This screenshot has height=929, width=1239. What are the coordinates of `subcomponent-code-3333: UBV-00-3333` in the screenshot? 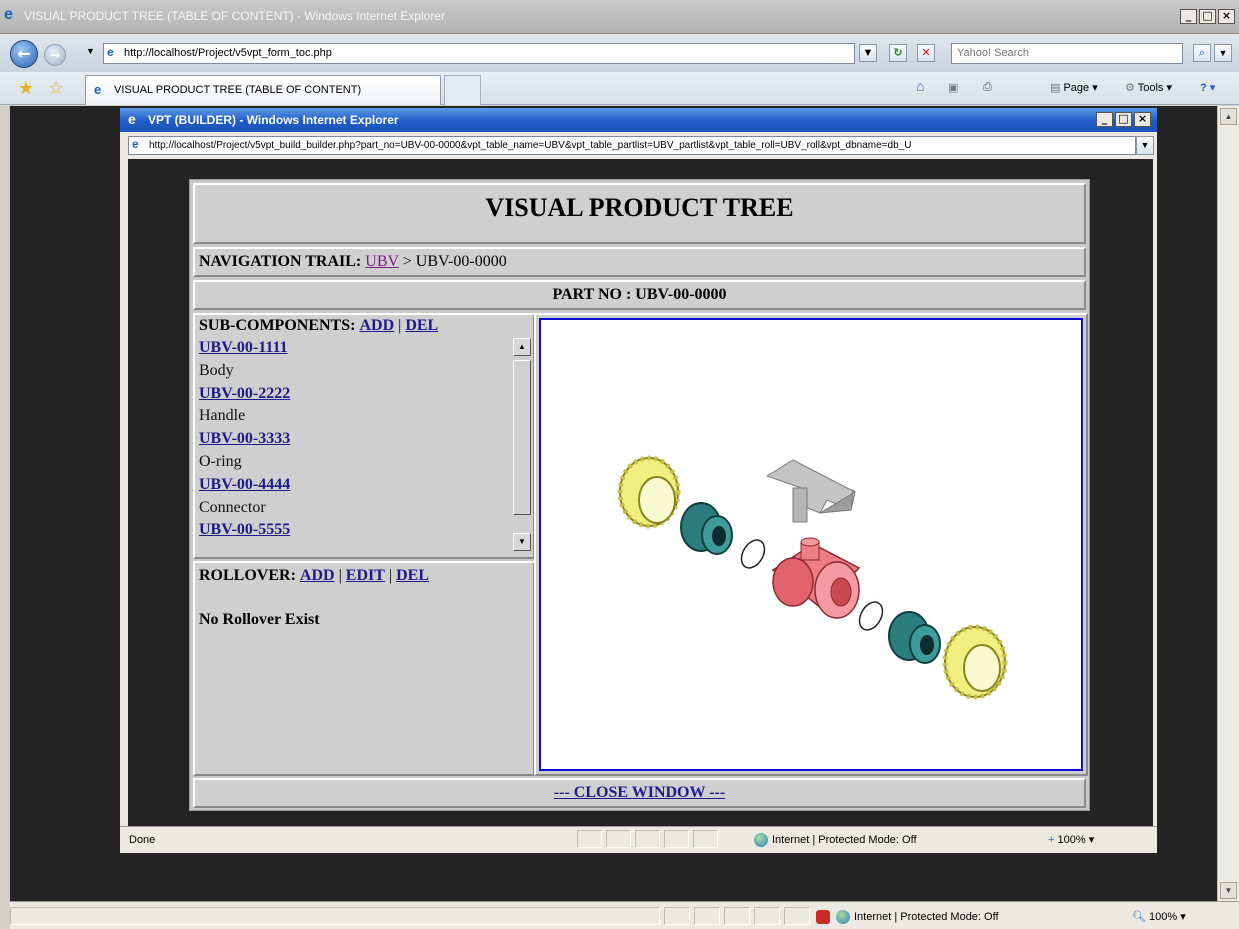 It's located at (366, 439).